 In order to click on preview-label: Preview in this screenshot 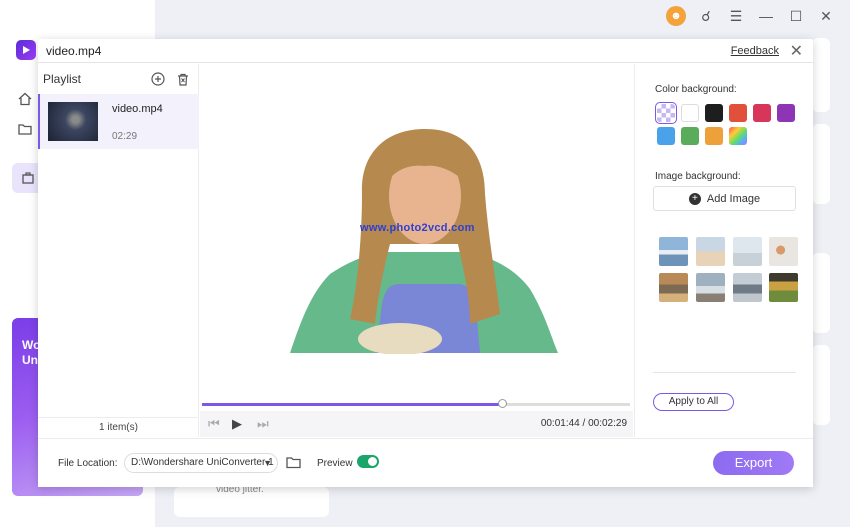, I will do `click(335, 463)`.